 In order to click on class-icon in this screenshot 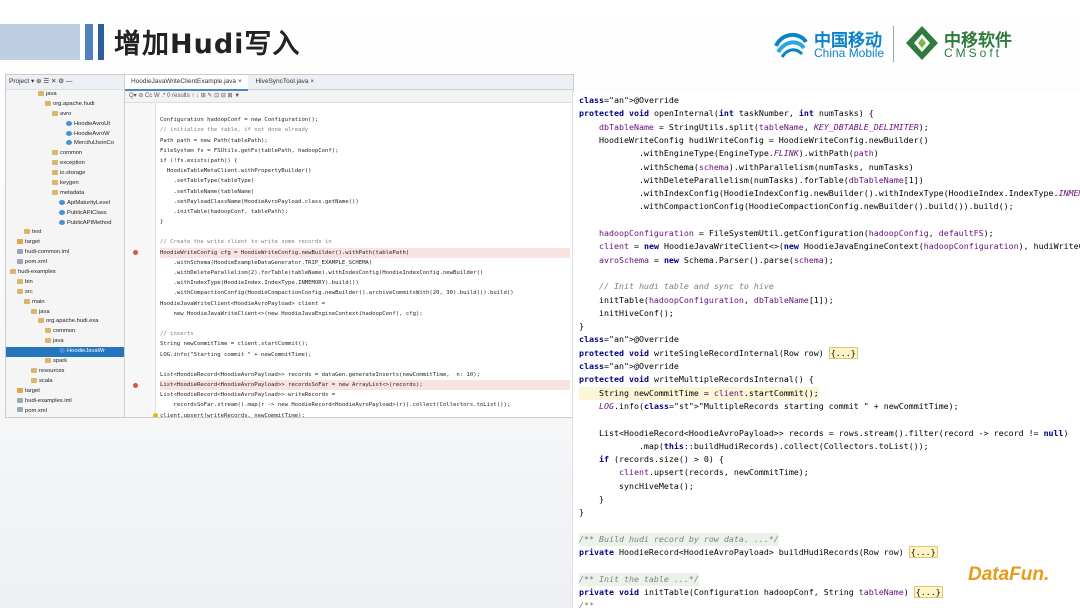, I will do `click(62, 351)`.